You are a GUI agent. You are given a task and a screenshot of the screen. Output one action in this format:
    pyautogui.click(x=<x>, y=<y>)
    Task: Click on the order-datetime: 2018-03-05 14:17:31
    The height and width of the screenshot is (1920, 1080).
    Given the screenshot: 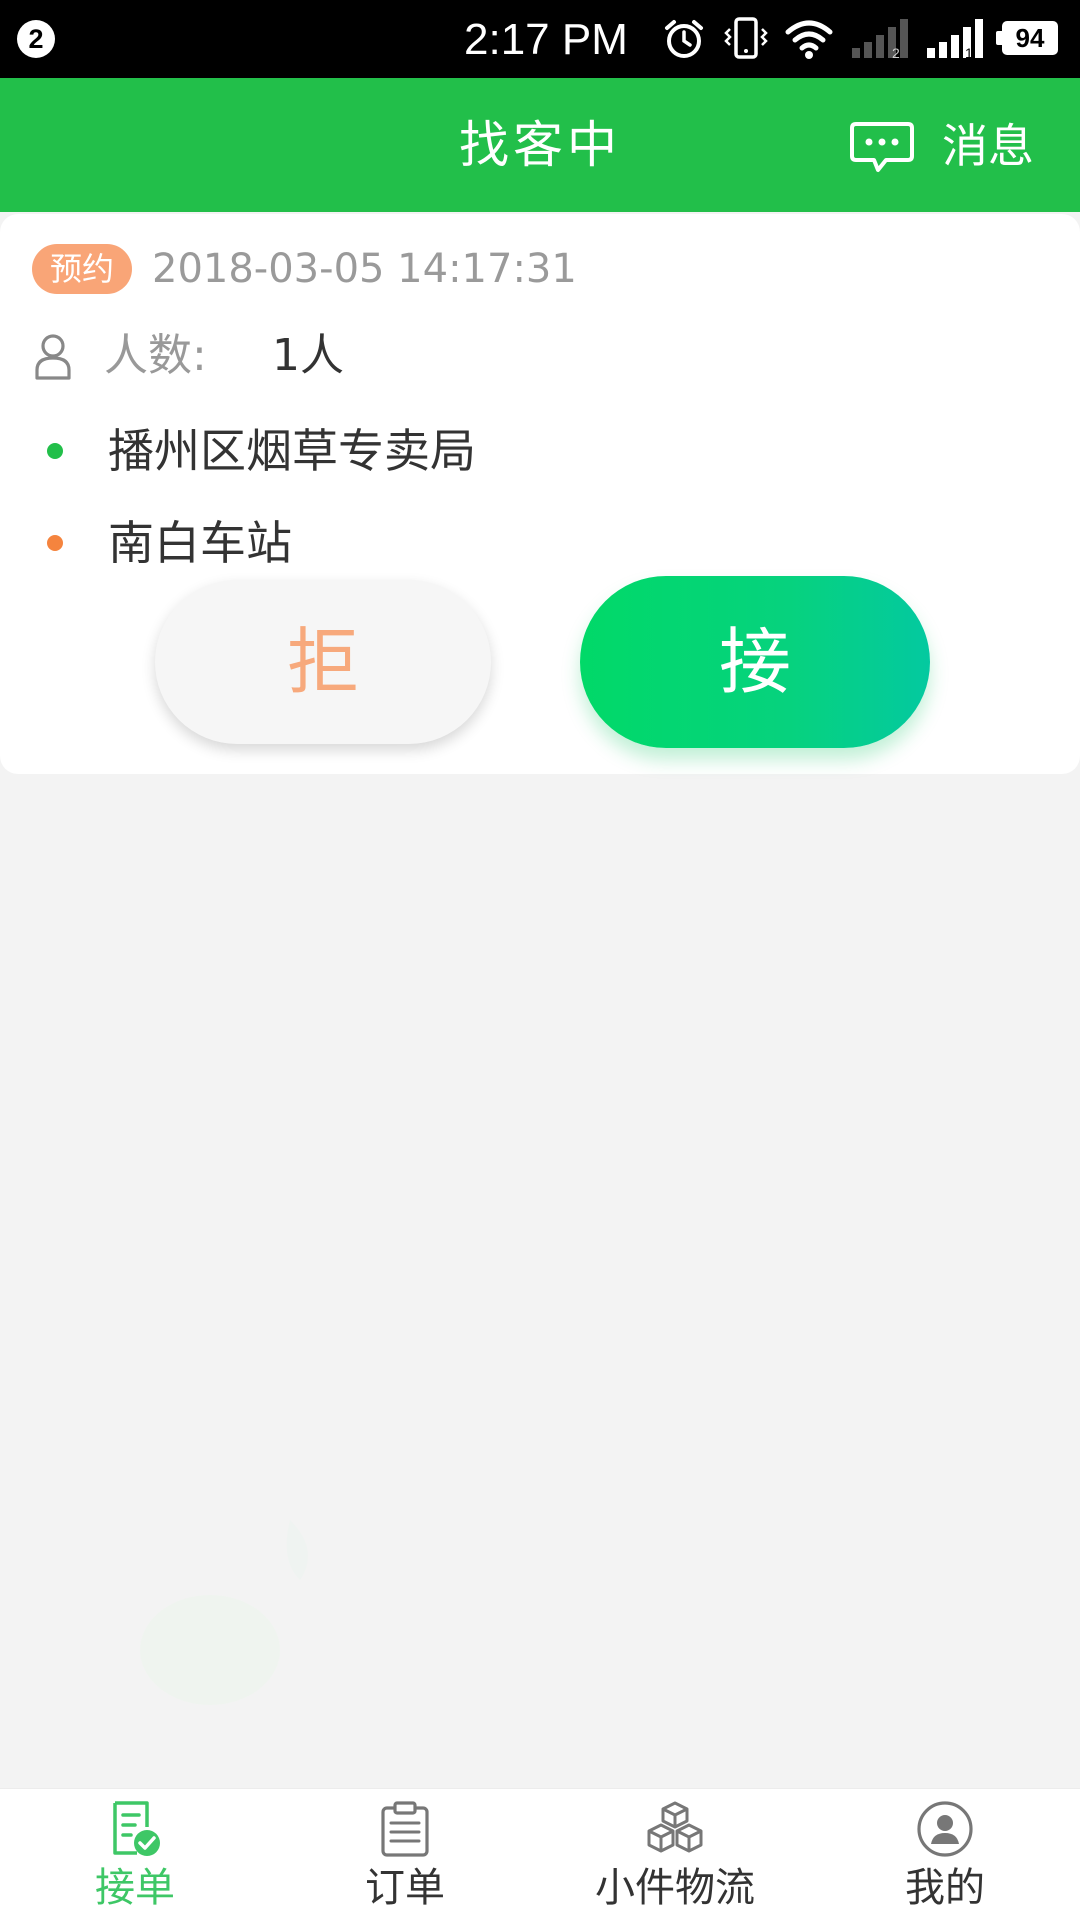 What is the action you would take?
    pyautogui.click(x=364, y=269)
    